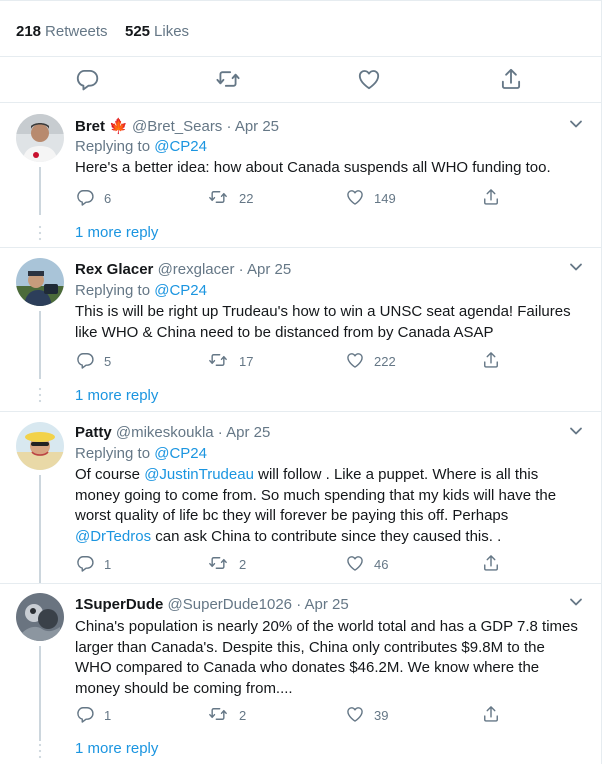 The width and height of the screenshot is (604, 764). I want to click on user-handle: @Bret_Sears, so click(177, 126).